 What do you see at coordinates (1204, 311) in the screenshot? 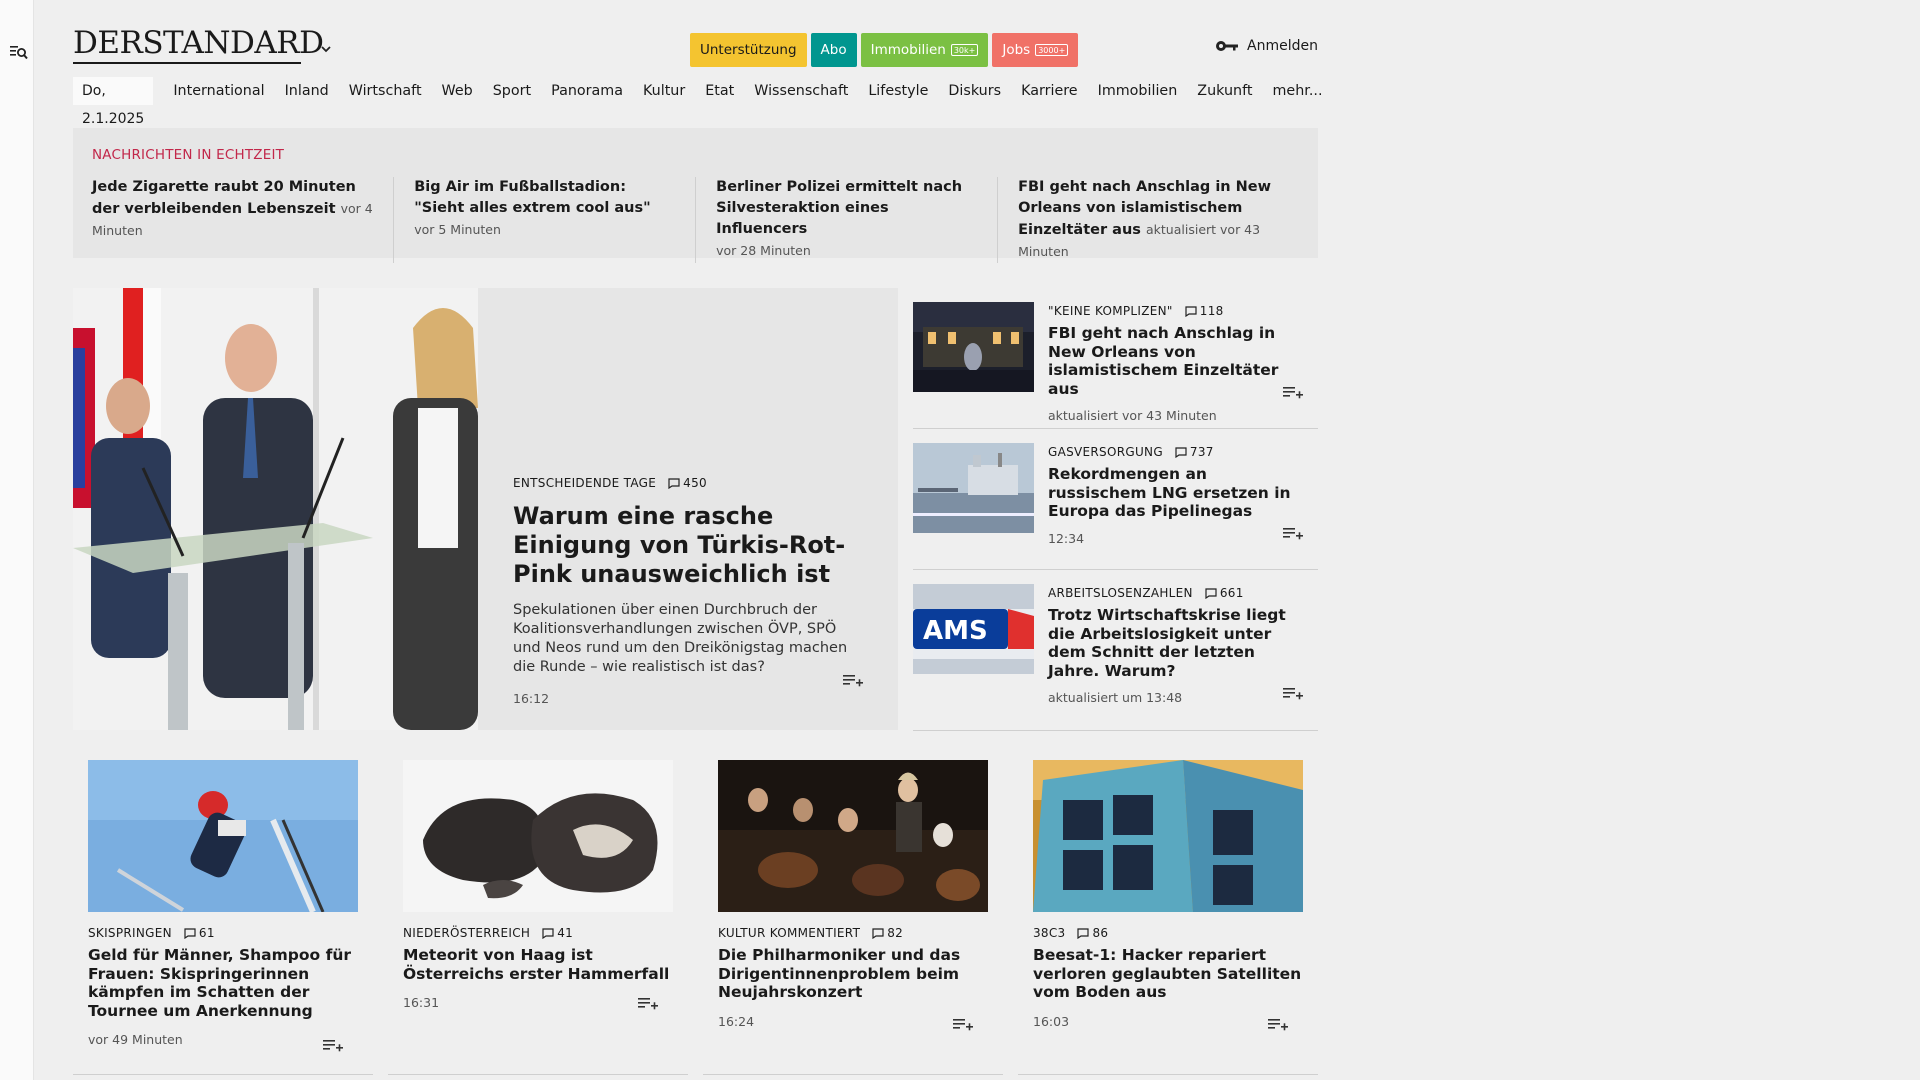
I see `comment-count: 118` at bounding box center [1204, 311].